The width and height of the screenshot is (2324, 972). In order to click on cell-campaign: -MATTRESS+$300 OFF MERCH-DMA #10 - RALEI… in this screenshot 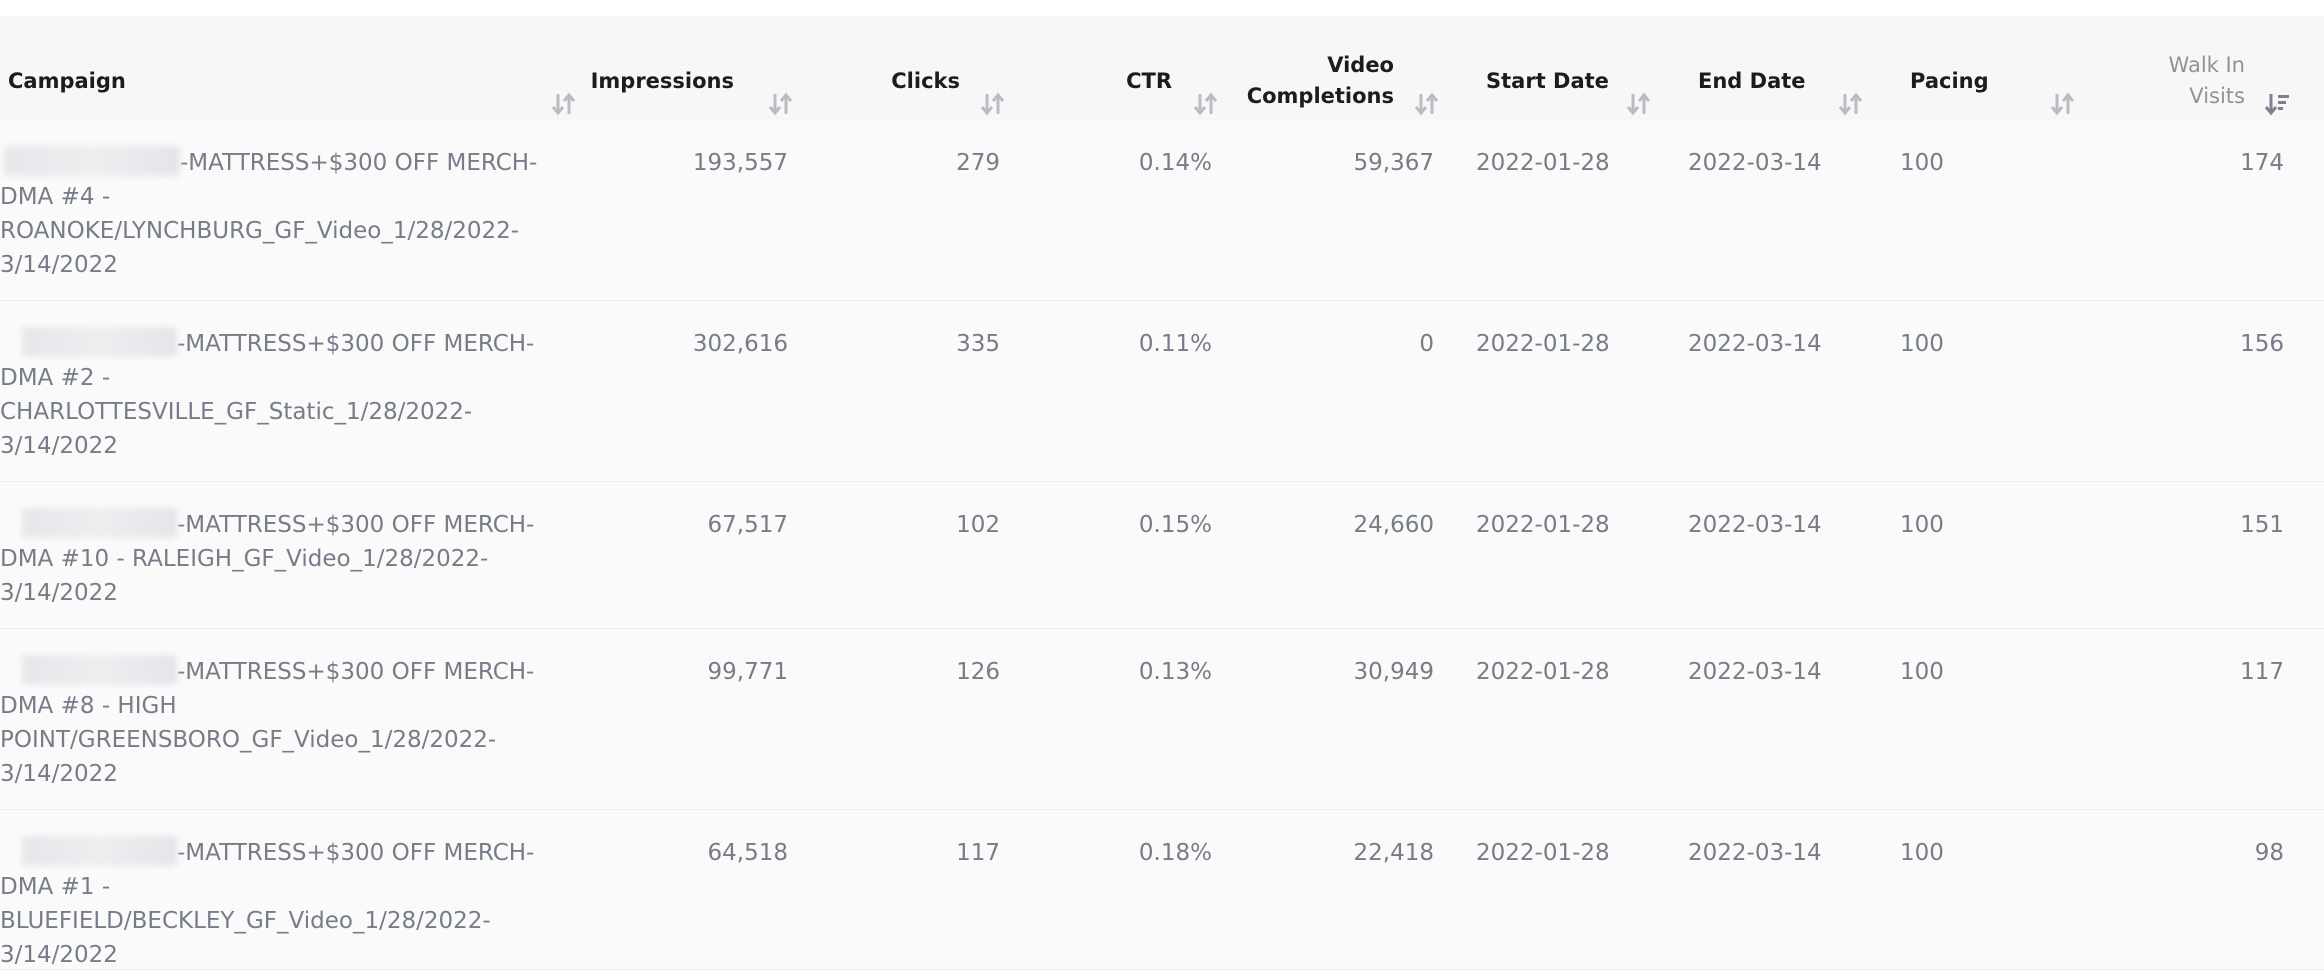, I will do `click(272, 559)`.